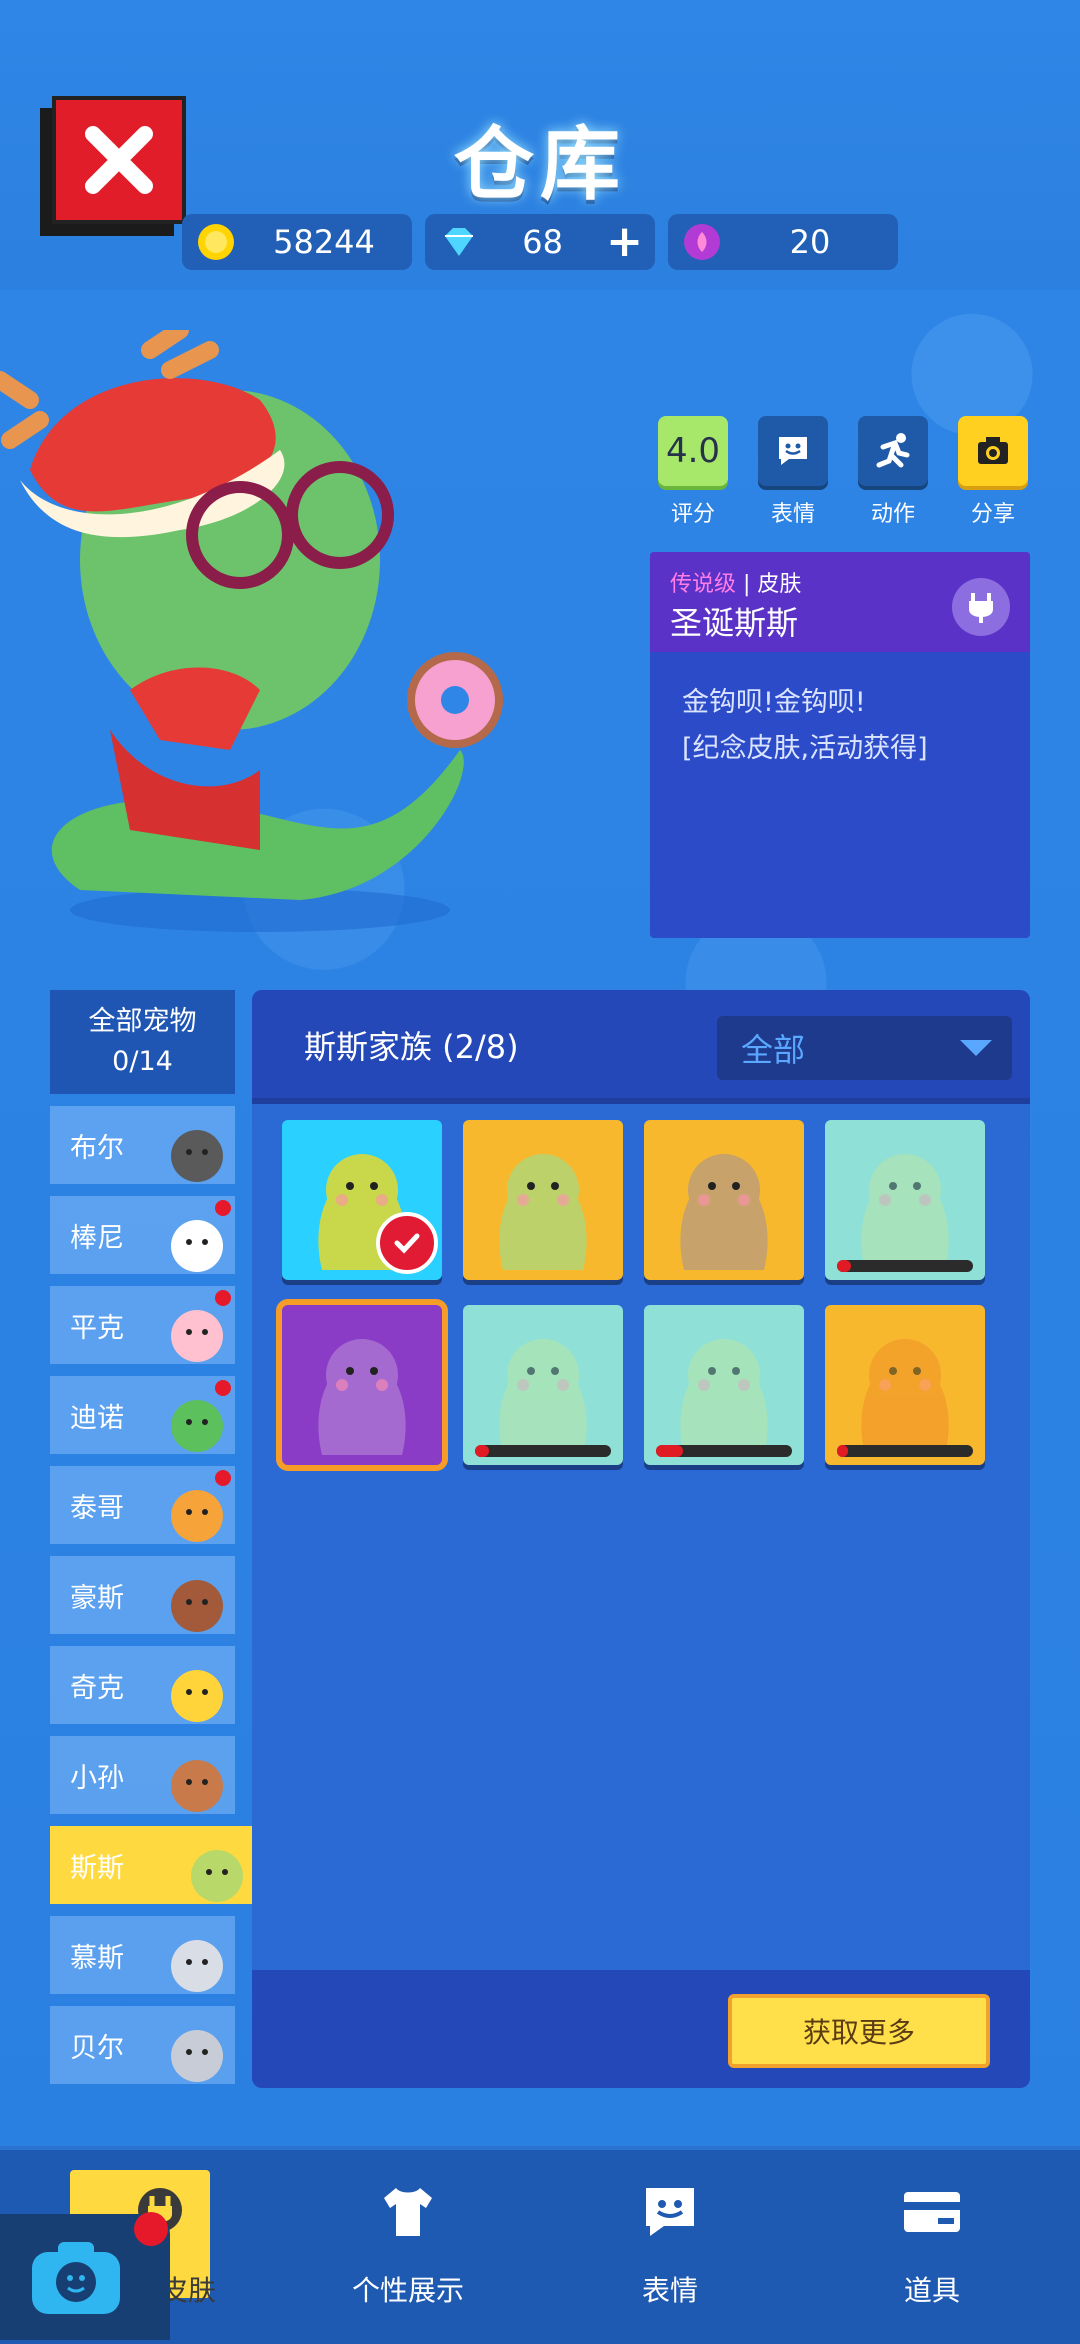 This screenshot has height=2344, width=1080. I want to click on skin-name: 圣诞斯斯, so click(734, 623).